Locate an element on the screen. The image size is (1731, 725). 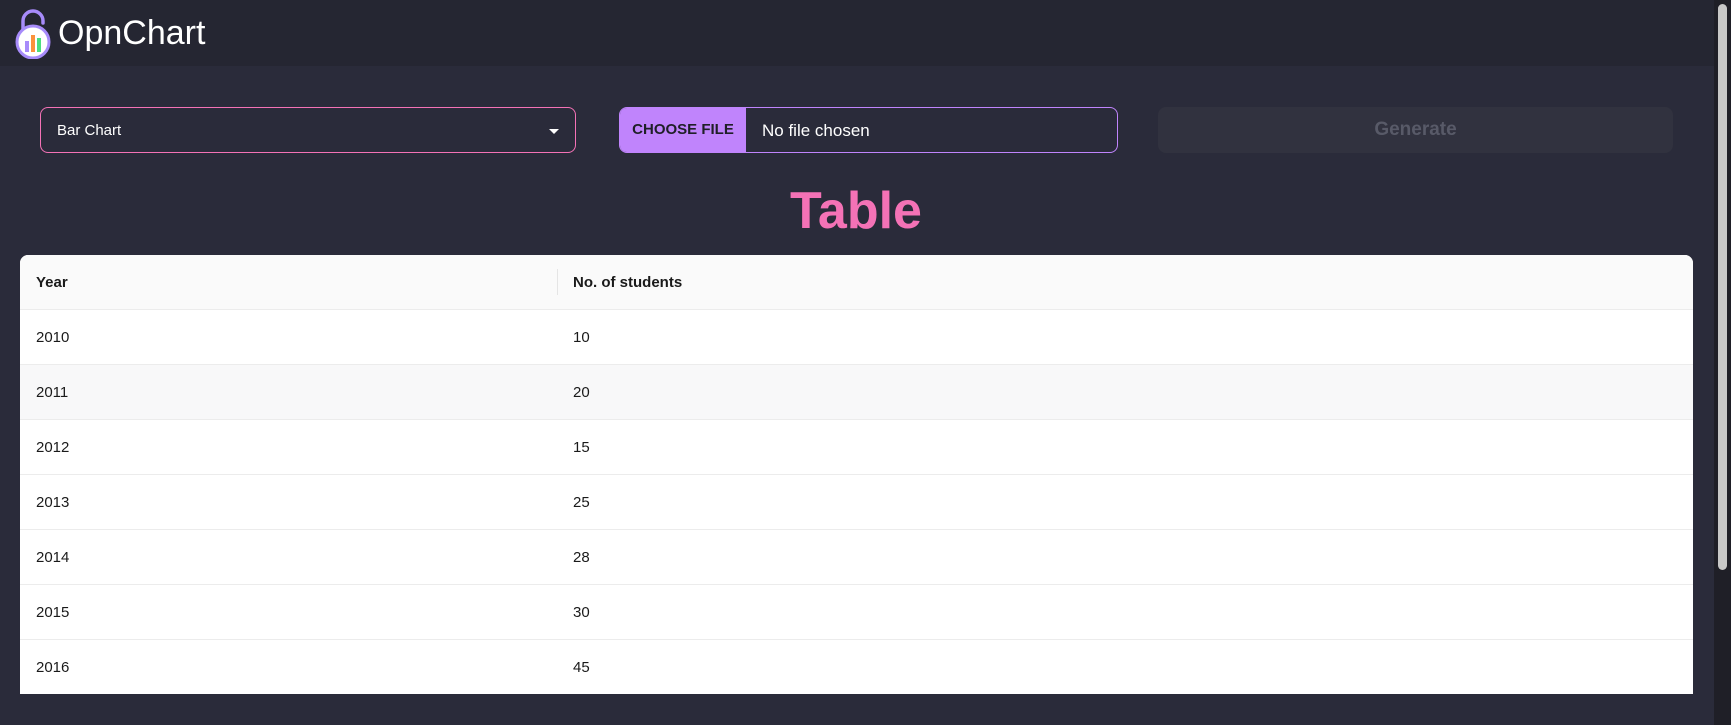
file-input: CHOOSE FILE No file chosen is located at coordinates (868, 130).